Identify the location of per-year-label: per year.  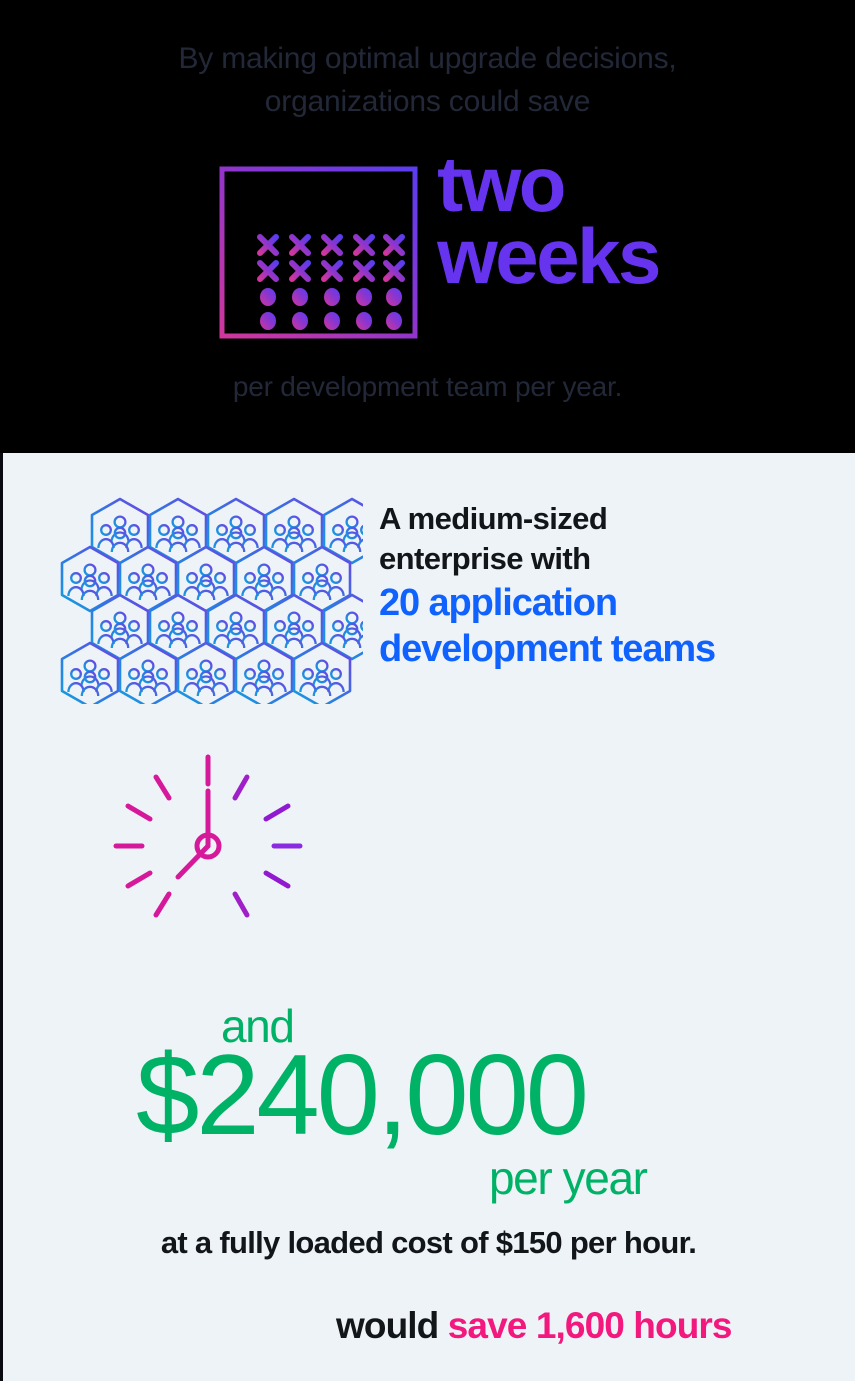
(568, 1178).